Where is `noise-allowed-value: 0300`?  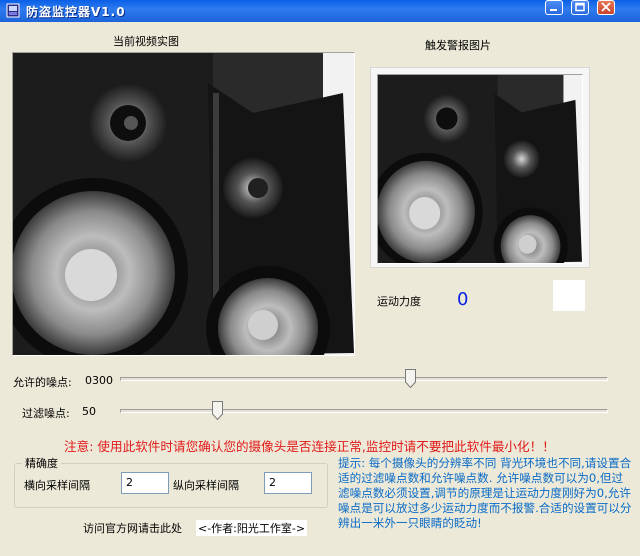
noise-allowed-value: 0300 is located at coordinates (99, 380).